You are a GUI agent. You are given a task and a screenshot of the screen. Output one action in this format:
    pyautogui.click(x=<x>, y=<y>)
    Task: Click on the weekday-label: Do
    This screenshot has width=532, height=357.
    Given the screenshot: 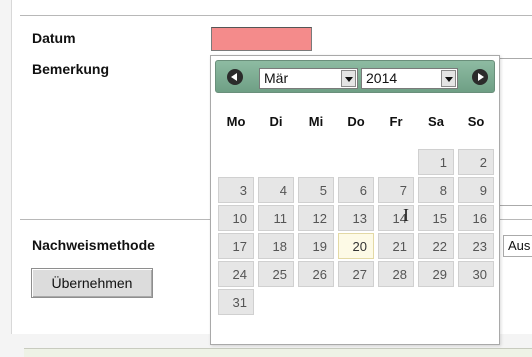 What is the action you would take?
    pyautogui.click(x=356, y=121)
    